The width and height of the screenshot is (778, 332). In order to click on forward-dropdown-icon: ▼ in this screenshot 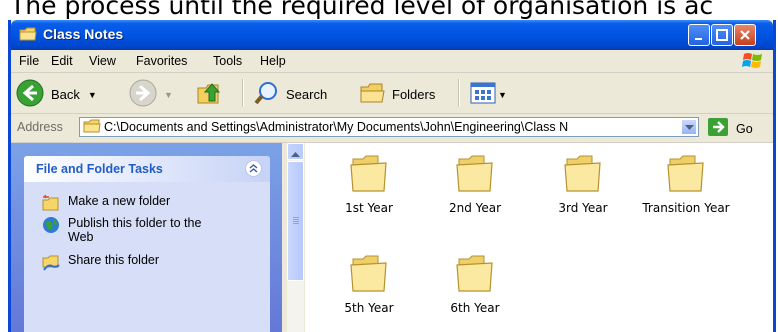, I will do `click(168, 95)`.